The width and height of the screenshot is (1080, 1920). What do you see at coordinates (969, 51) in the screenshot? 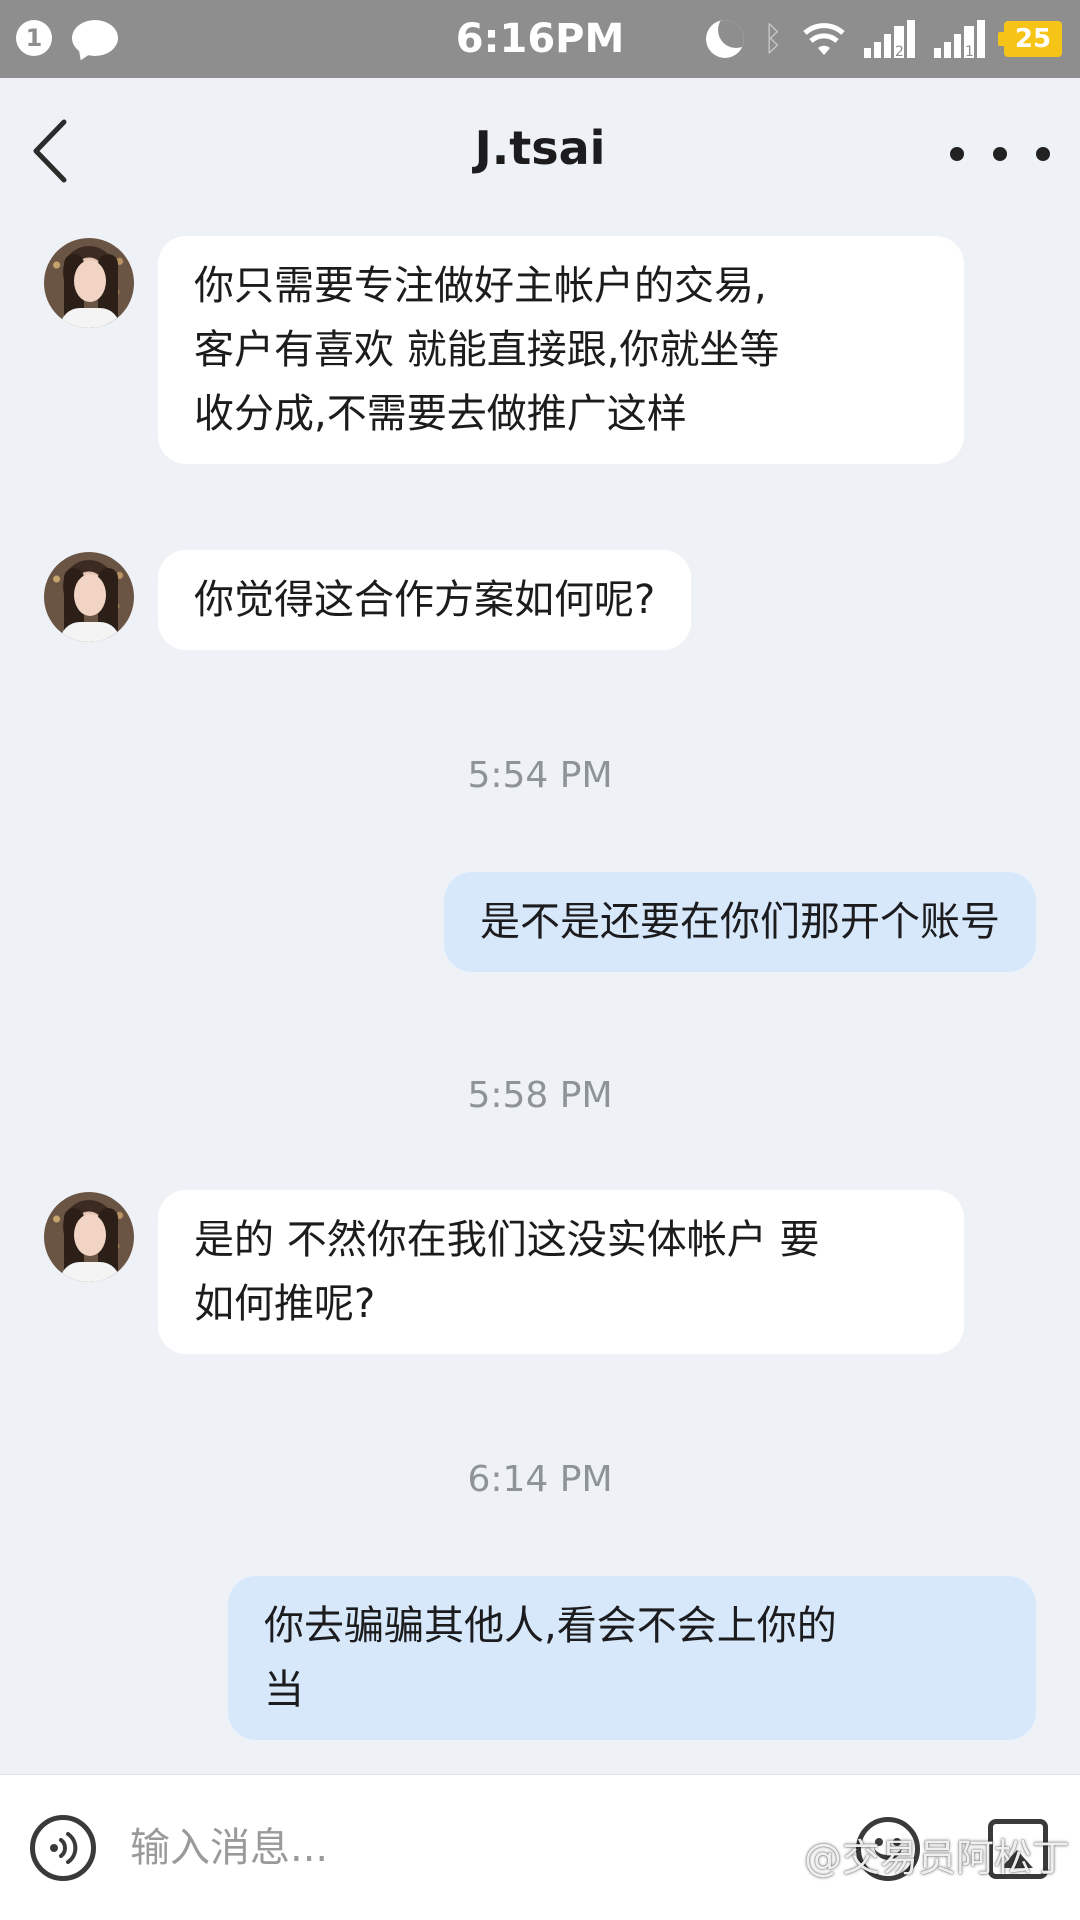
I see `signal-2-label: 1` at bounding box center [969, 51].